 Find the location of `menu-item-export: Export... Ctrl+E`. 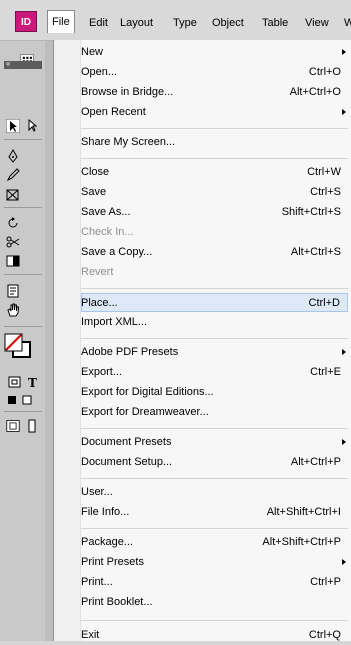

menu-item-export: Export... Ctrl+E is located at coordinates (214, 372).